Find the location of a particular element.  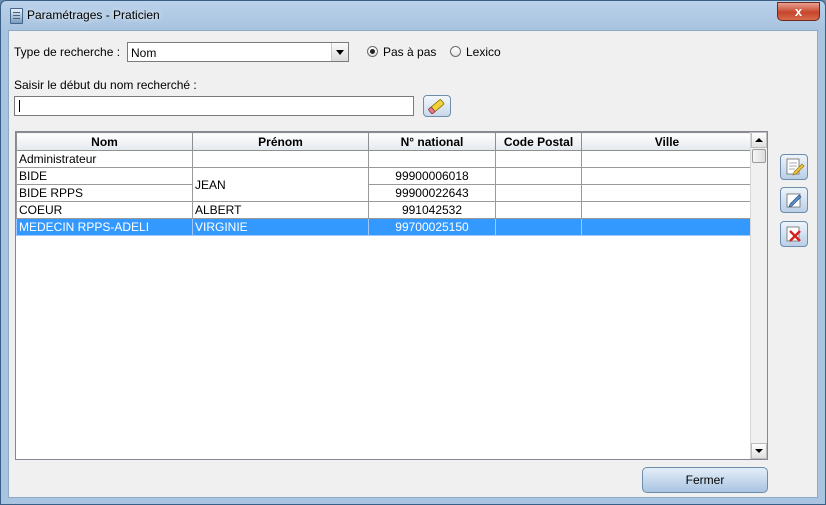

radio-pas-a-pas-label: Pas à pas is located at coordinates (409, 52).